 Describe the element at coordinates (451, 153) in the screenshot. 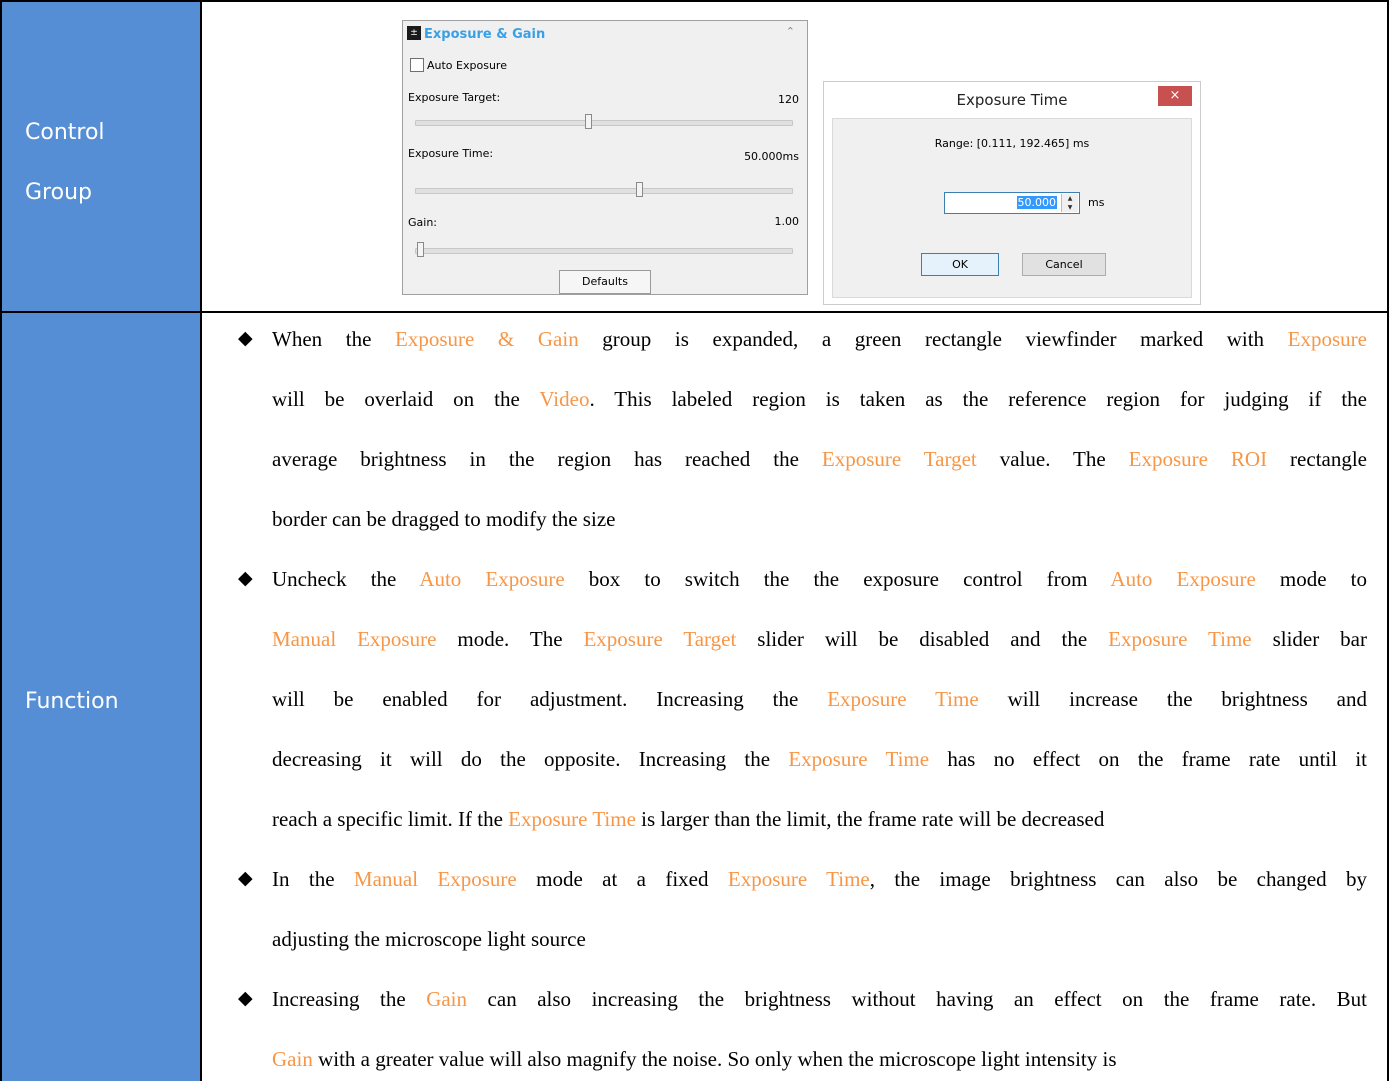

I see `exposure-time-label: Exposure Time:` at that location.